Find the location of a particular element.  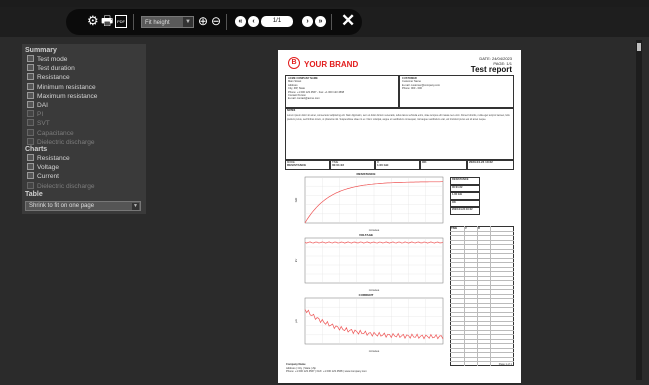

option-label: Maximum resistance is located at coordinates (67, 96).